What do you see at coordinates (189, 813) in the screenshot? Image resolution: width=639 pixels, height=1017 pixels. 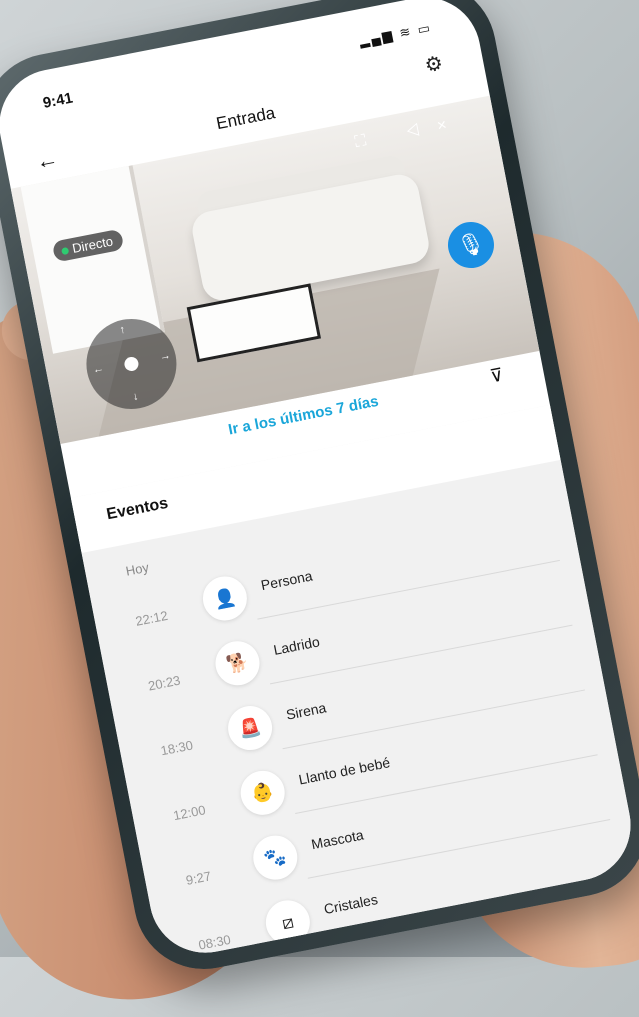 I see `event-time: 12:00` at bounding box center [189, 813].